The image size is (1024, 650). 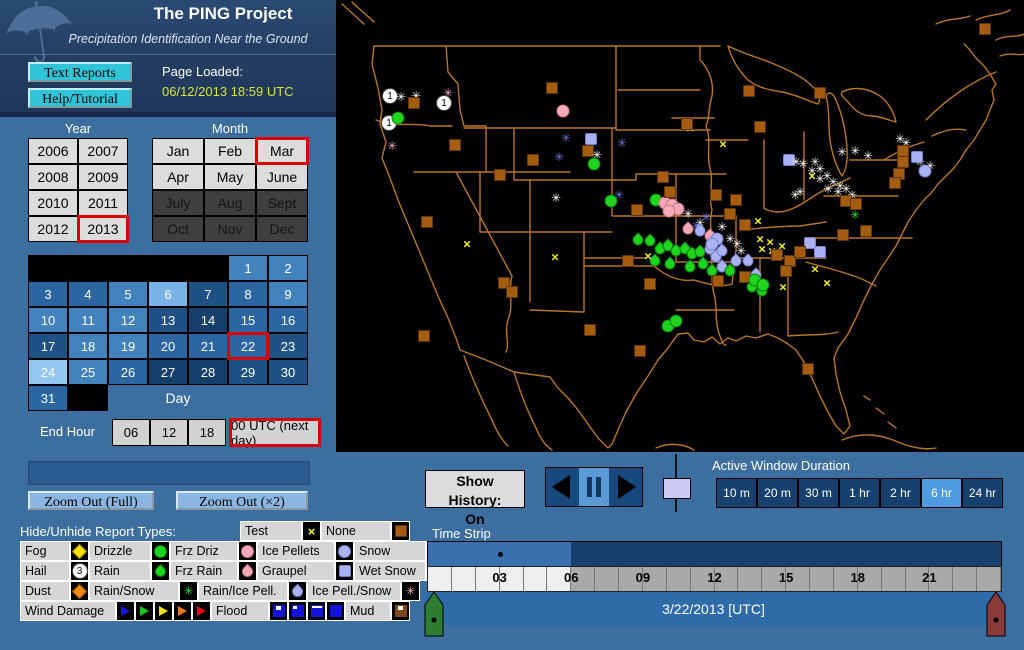 What do you see at coordinates (248, 372) in the screenshot?
I see `day-29: 29` at bounding box center [248, 372].